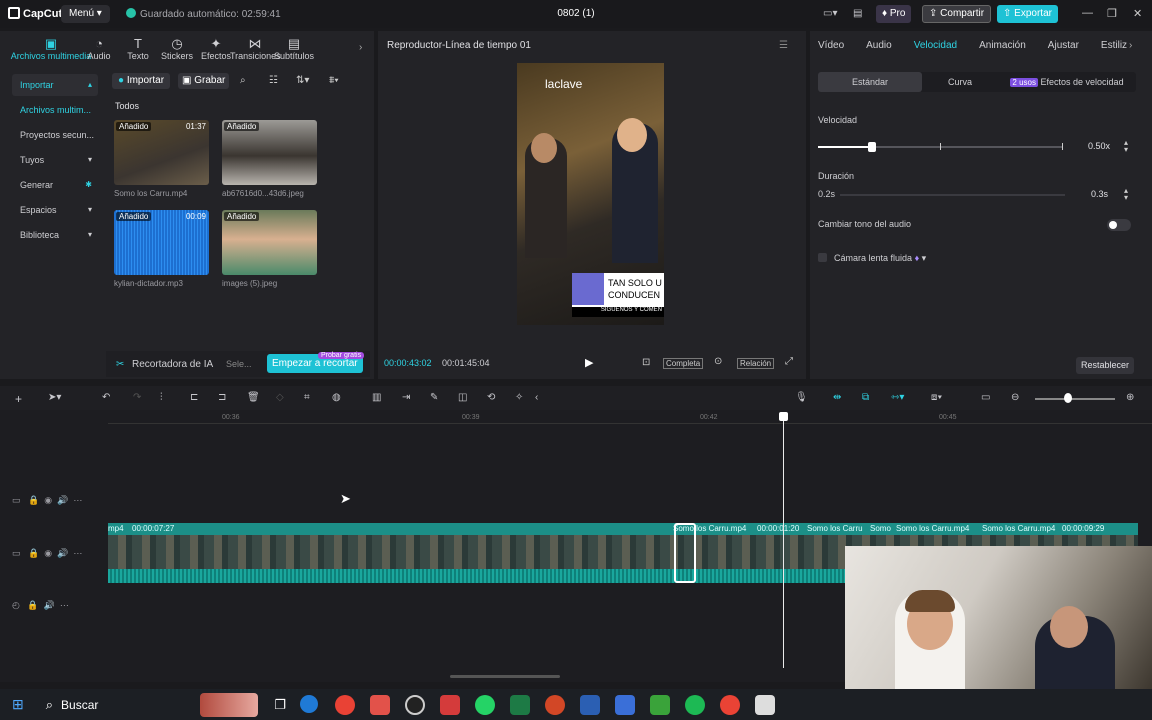 Image resolution: width=1152 pixels, height=720 pixels. I want to click on delete-icon: 🗑, so click(253, 397).